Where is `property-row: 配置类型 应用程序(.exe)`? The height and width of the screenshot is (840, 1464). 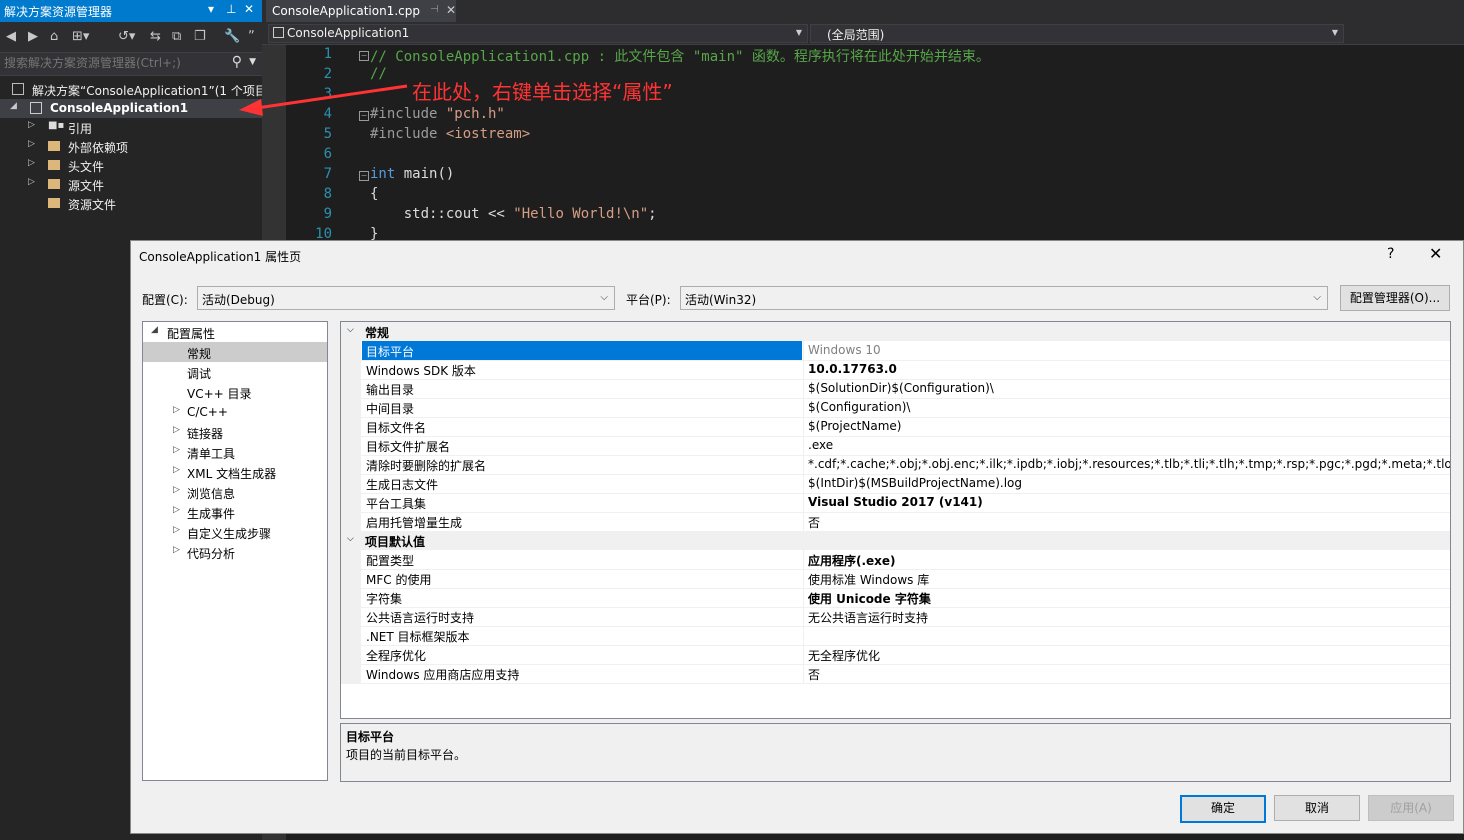 property-row: 配置类型 应用程序(.exe) is located at coordinates (895, 560).